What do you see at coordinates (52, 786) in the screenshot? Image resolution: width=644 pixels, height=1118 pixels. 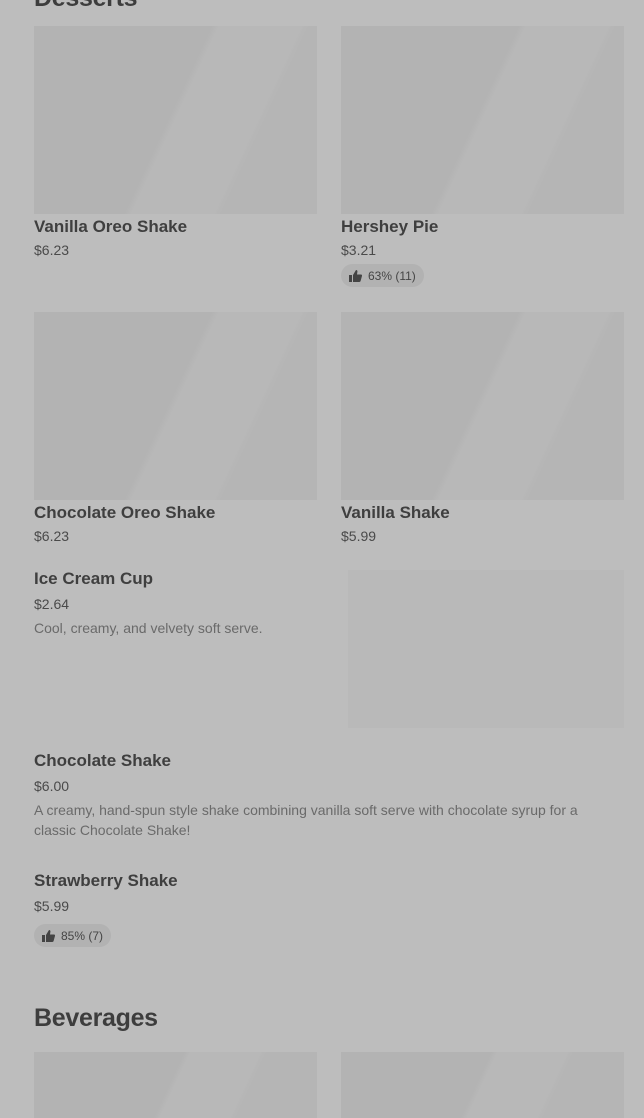 I see `item-price: $6.00` at bounding box center [52, 786].